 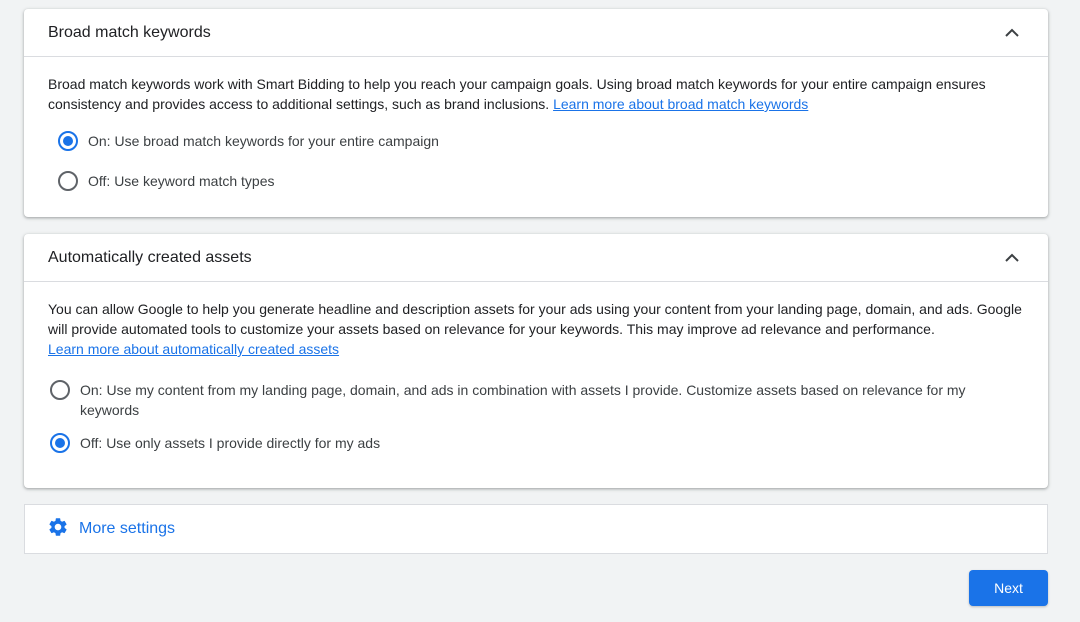 What do you see at coordinates (58, 529) in the screenshot?
I see `gear-icon` at bounding box center [58, 529].